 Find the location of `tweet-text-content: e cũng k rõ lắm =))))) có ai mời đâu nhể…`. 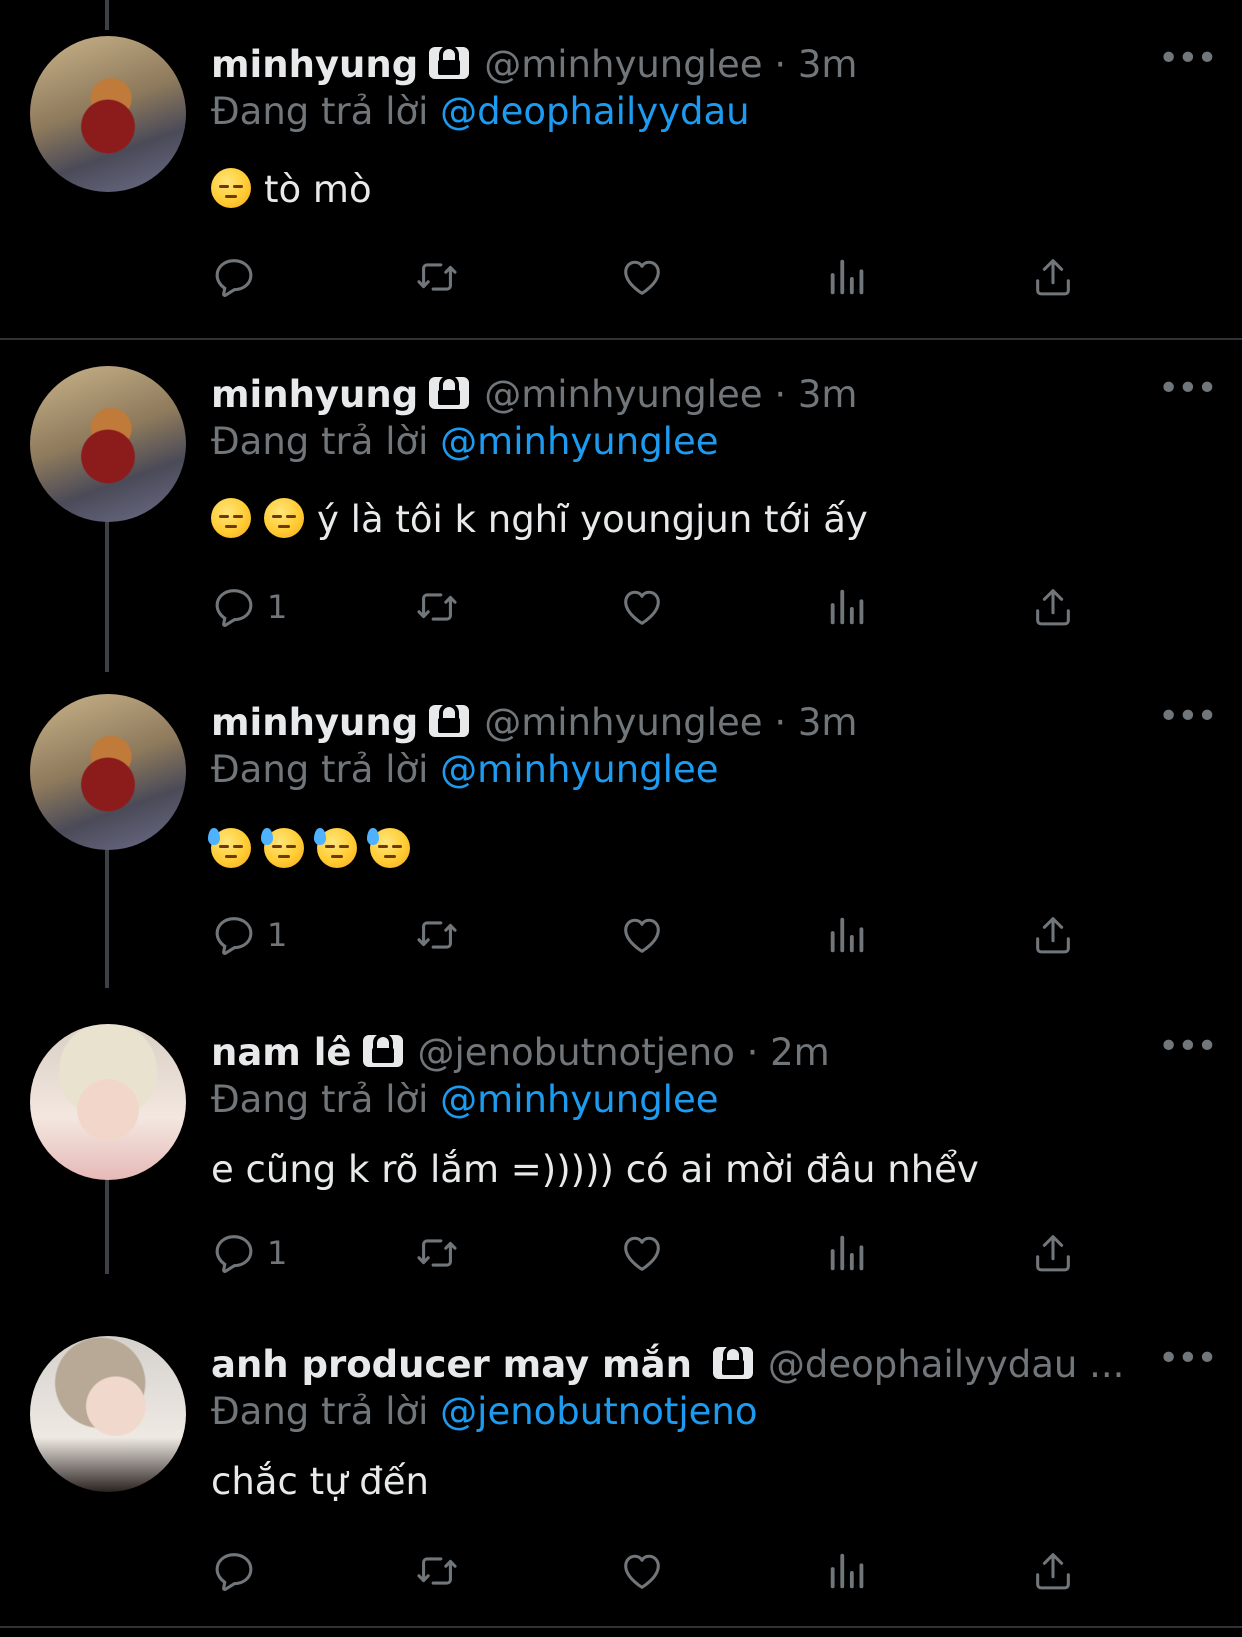

tweet-text-content: e cũng k rõ lắm =))))) có ai mời đâu nhể… is located at coordinates (595, 1169).